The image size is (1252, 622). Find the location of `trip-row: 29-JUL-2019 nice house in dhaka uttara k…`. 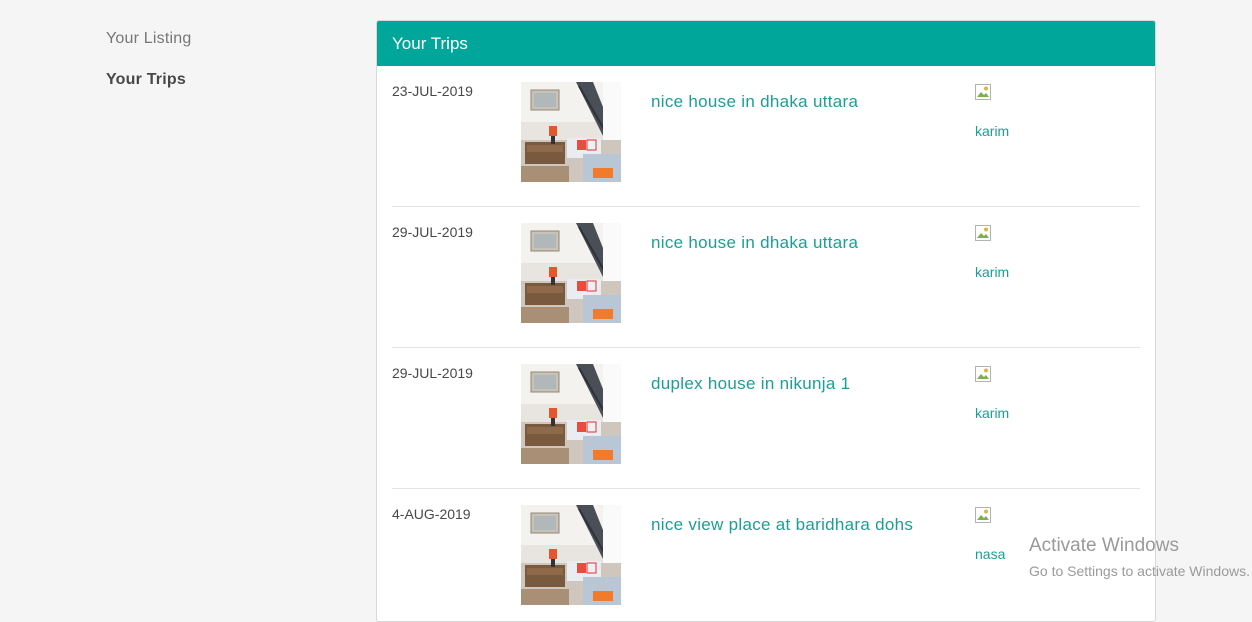

trip-row: 29-JUL-2019 nice house in dhaka uttara k… is located at coordinates (766, 277).